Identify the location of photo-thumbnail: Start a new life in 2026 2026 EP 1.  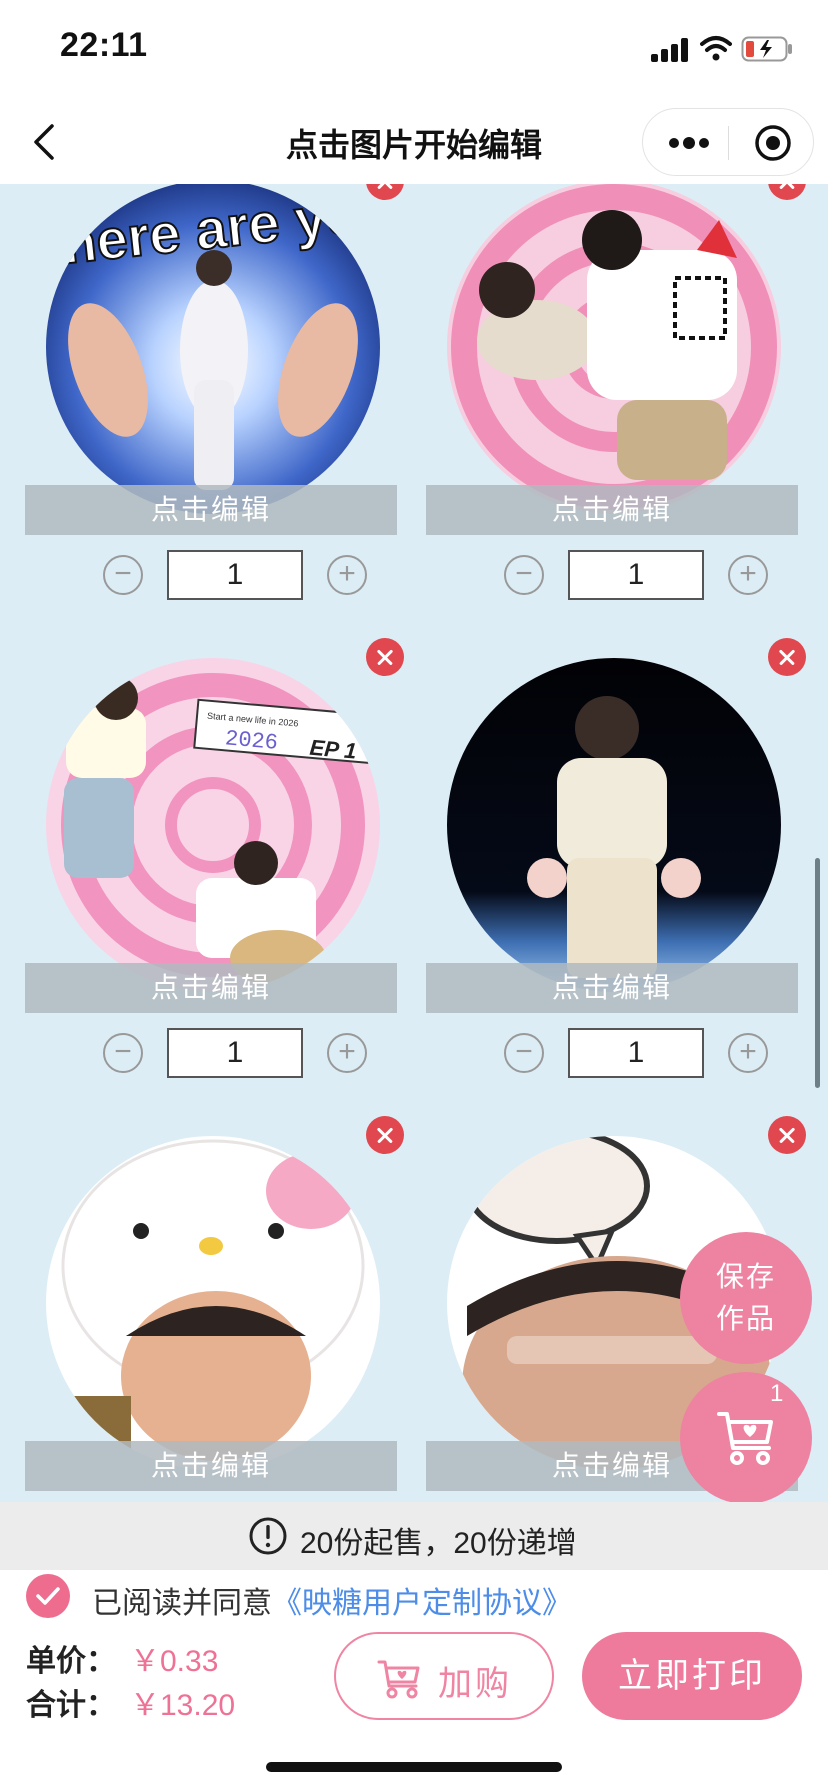
(213, 825).